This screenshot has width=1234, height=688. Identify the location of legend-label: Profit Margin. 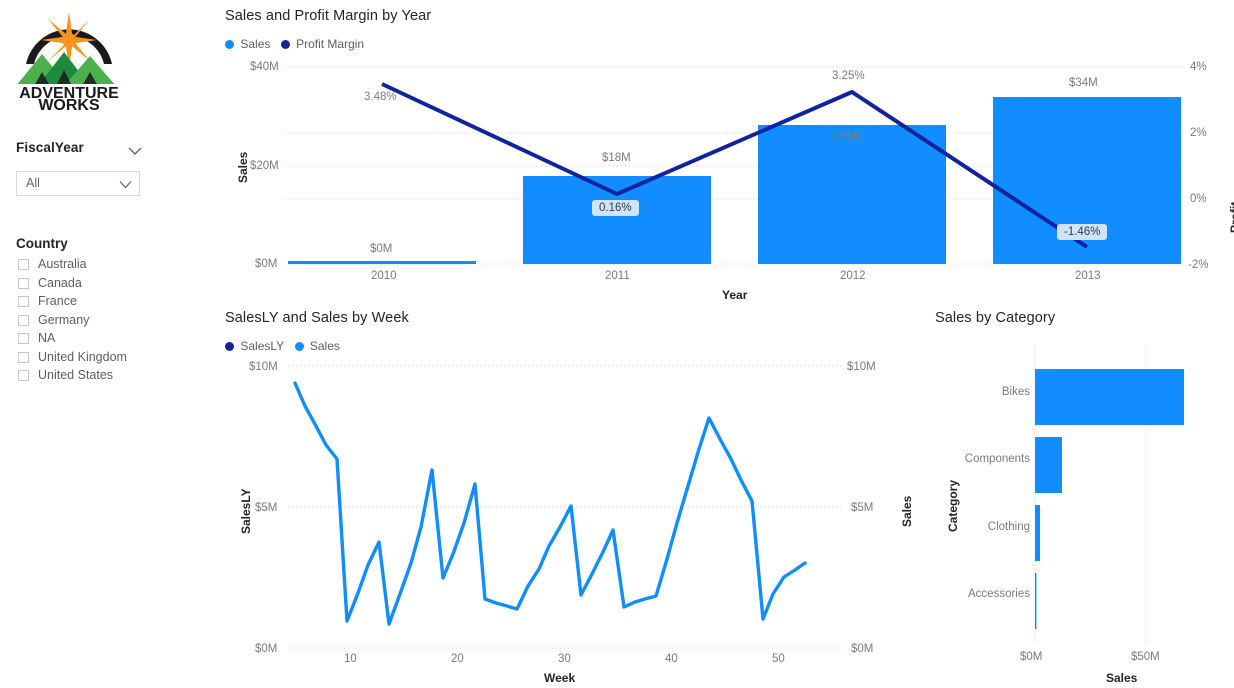
(330, 44).